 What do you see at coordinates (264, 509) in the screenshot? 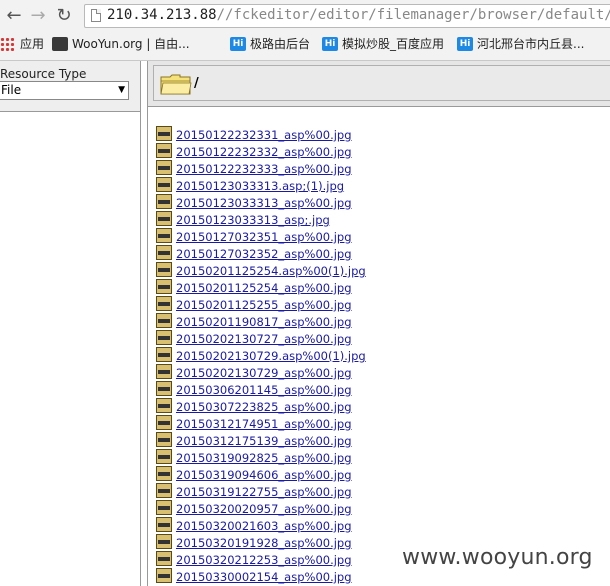
I see `file-link: 20150320020957_asp%00.jpg` at bounding box center [264, 509].